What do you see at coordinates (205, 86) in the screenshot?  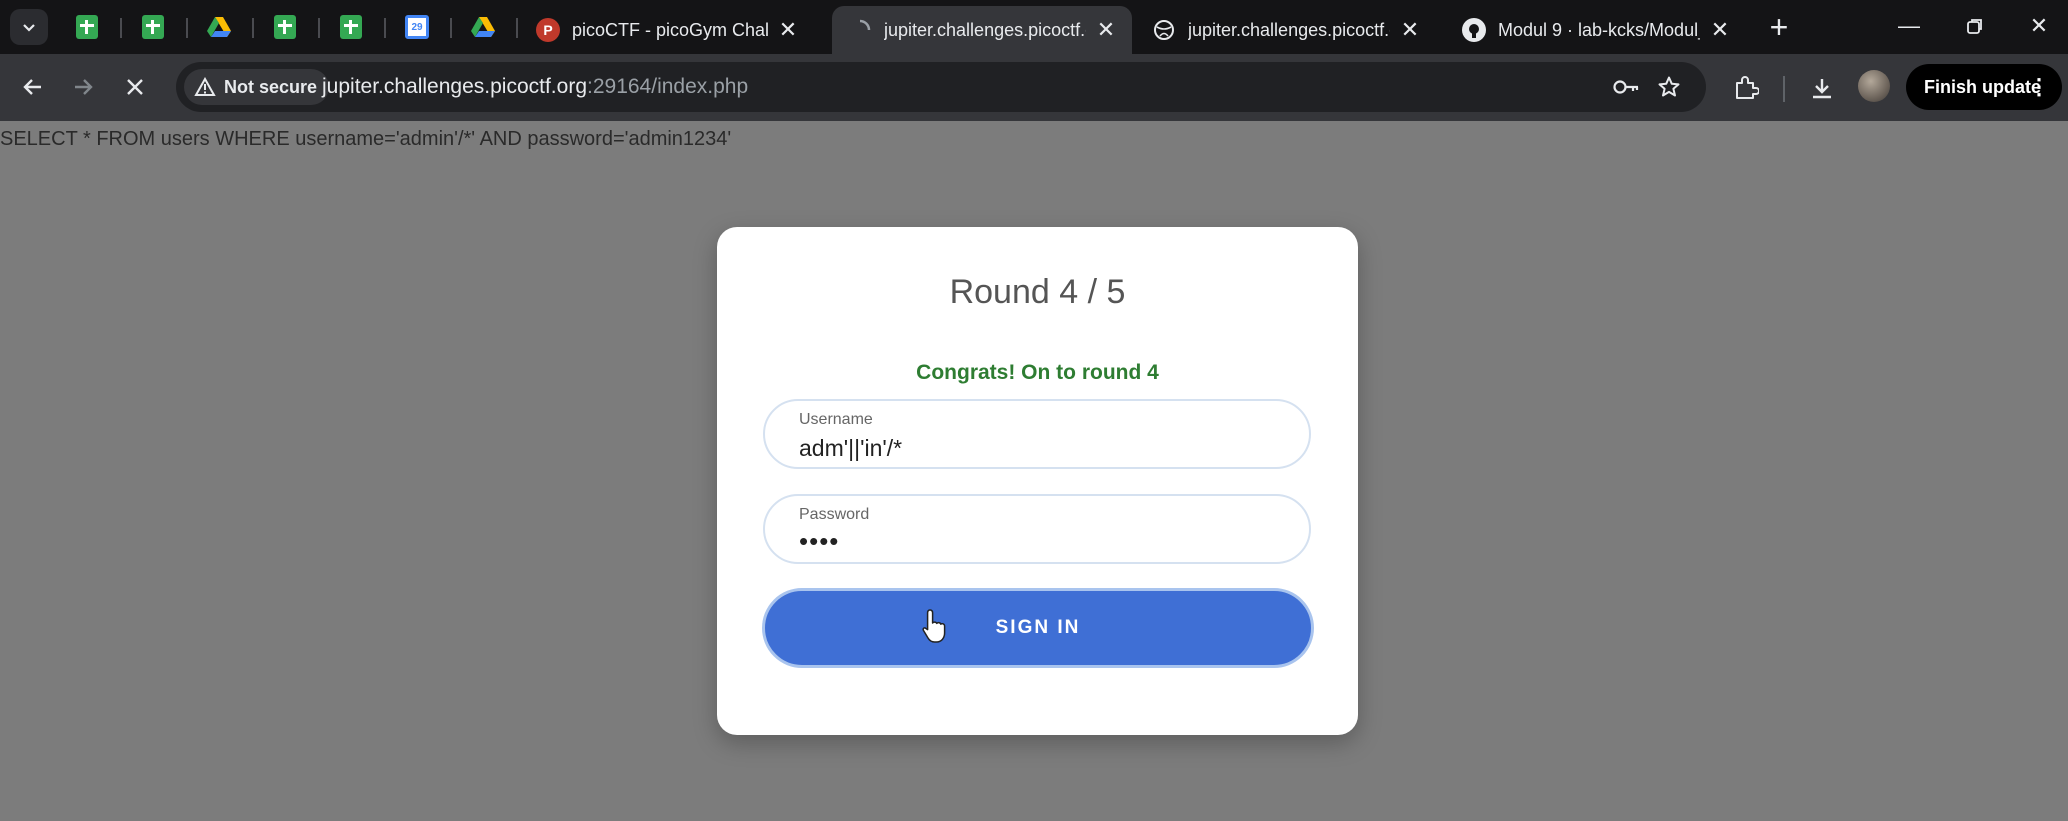 I see `warning-icon` at bounding box center [205, 86].